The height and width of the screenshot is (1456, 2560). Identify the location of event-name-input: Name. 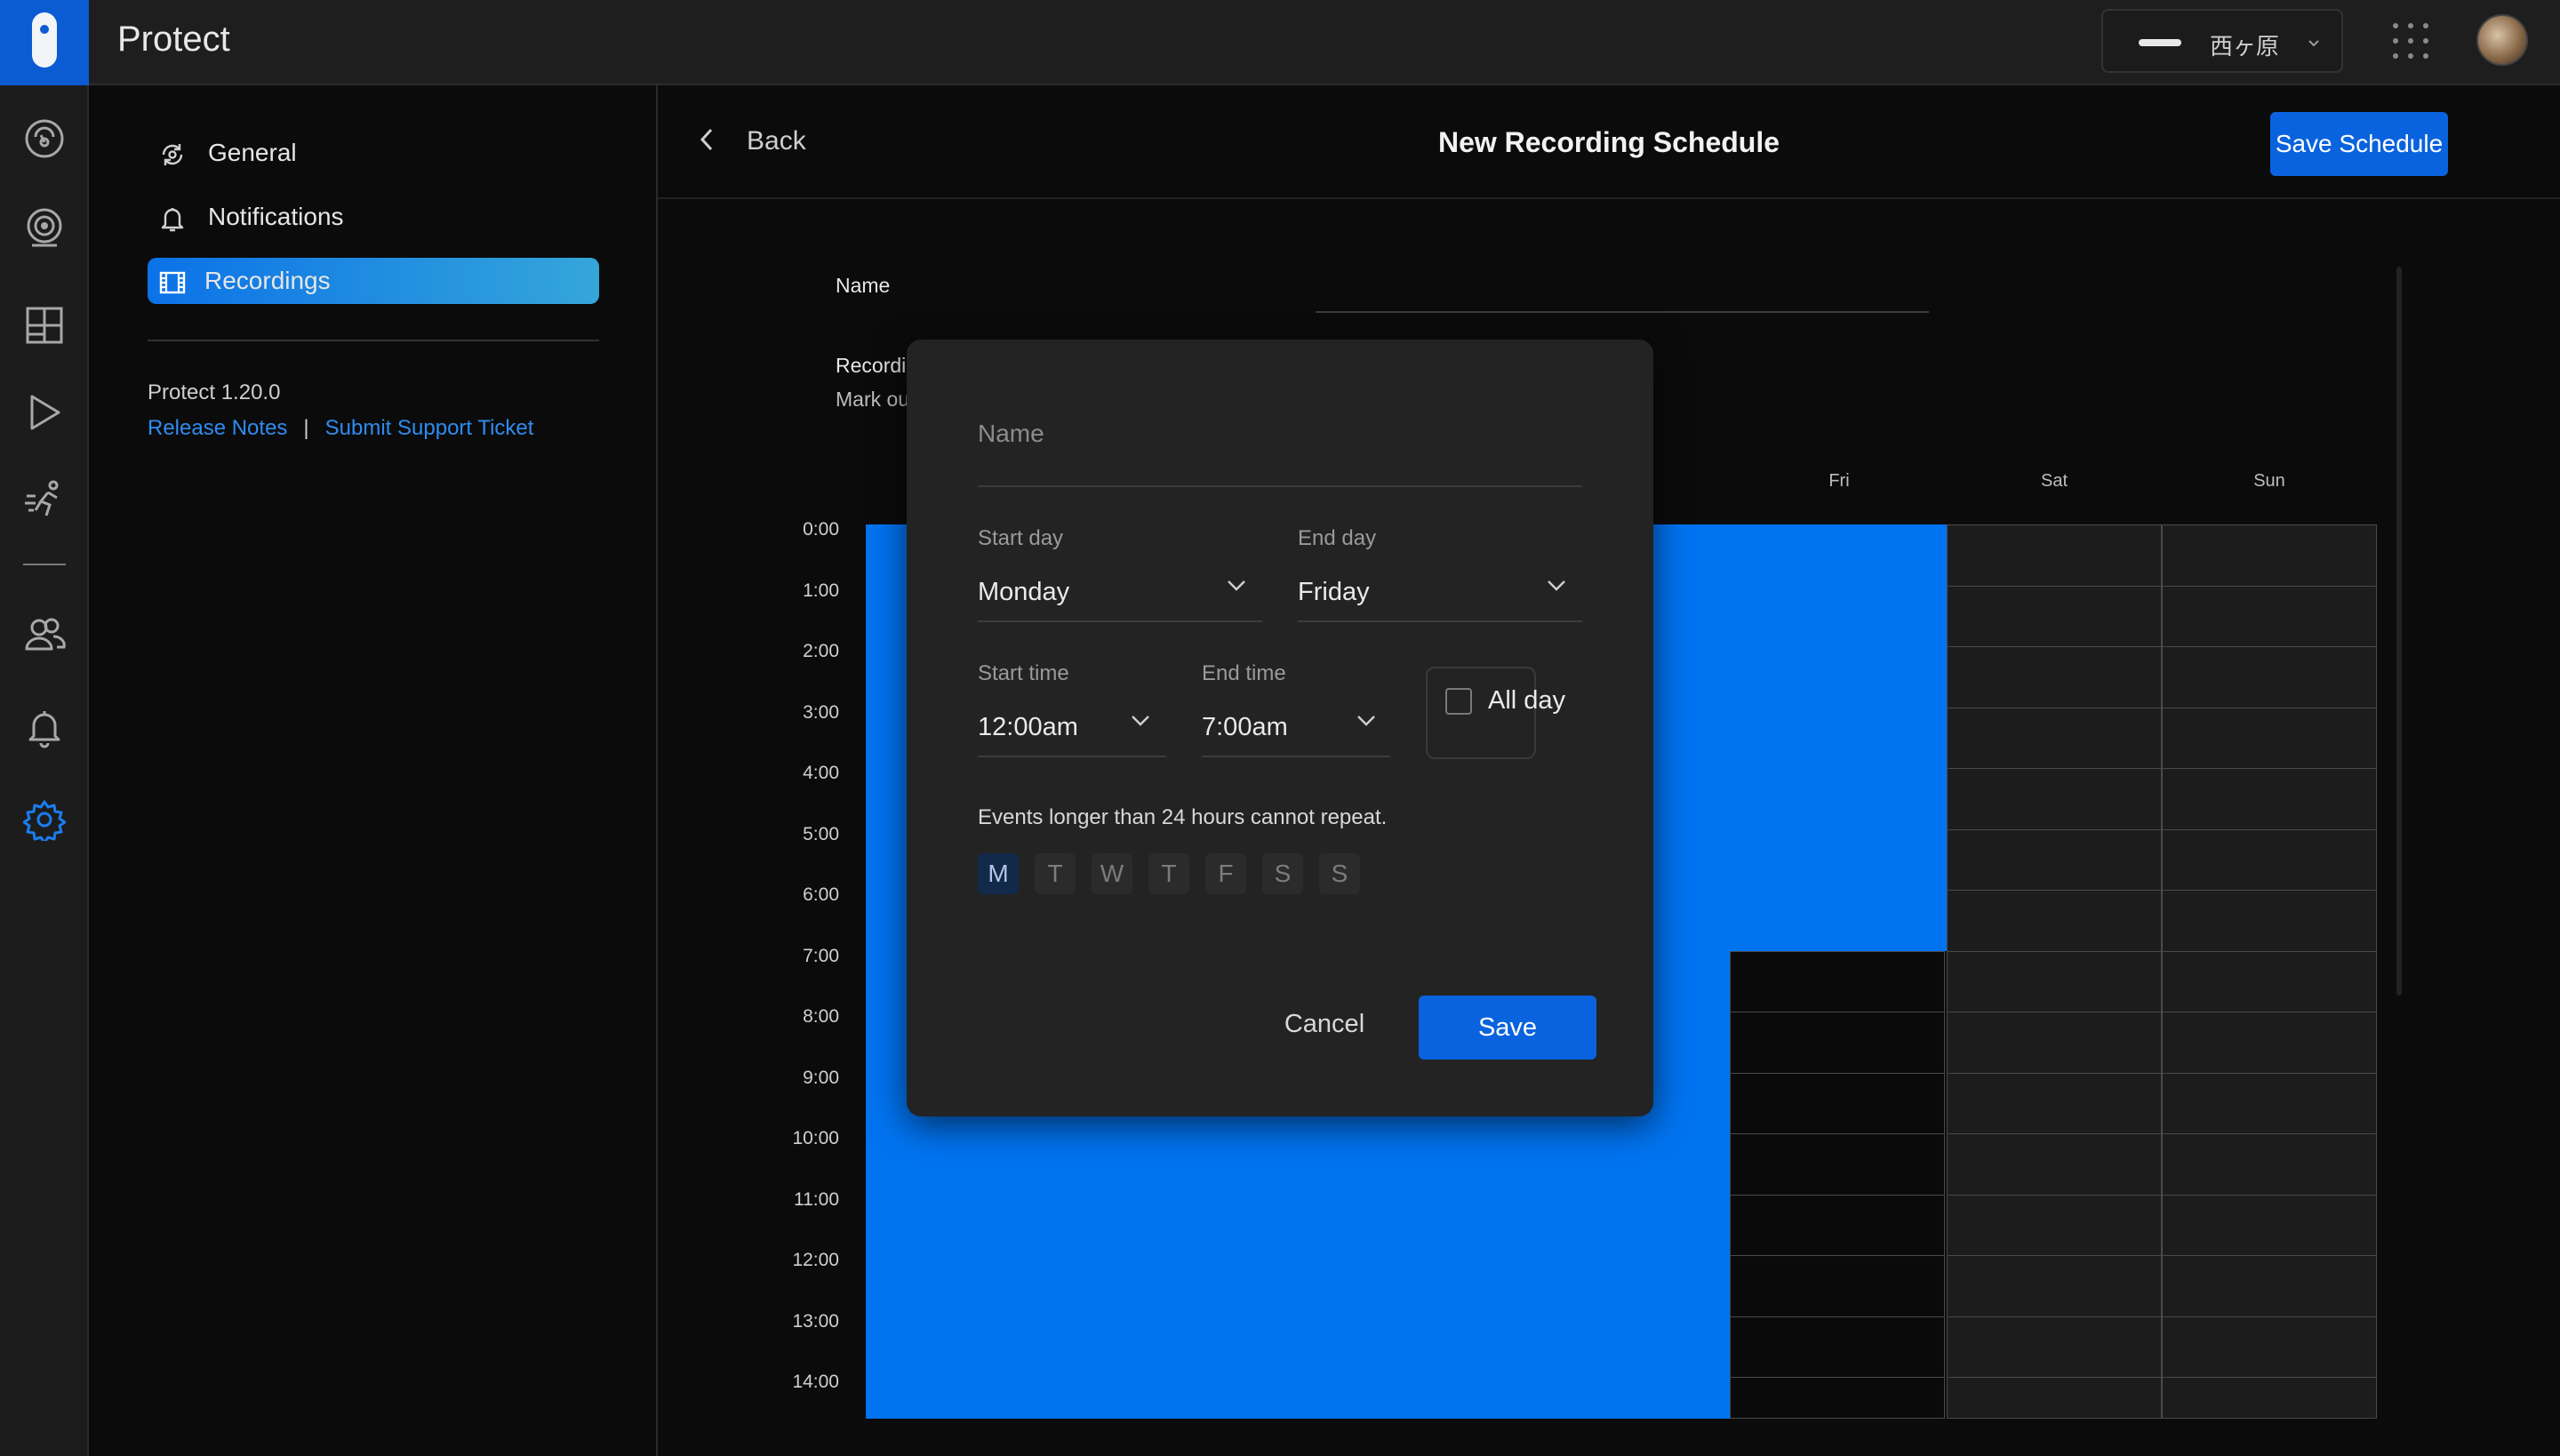
(1011, 434).